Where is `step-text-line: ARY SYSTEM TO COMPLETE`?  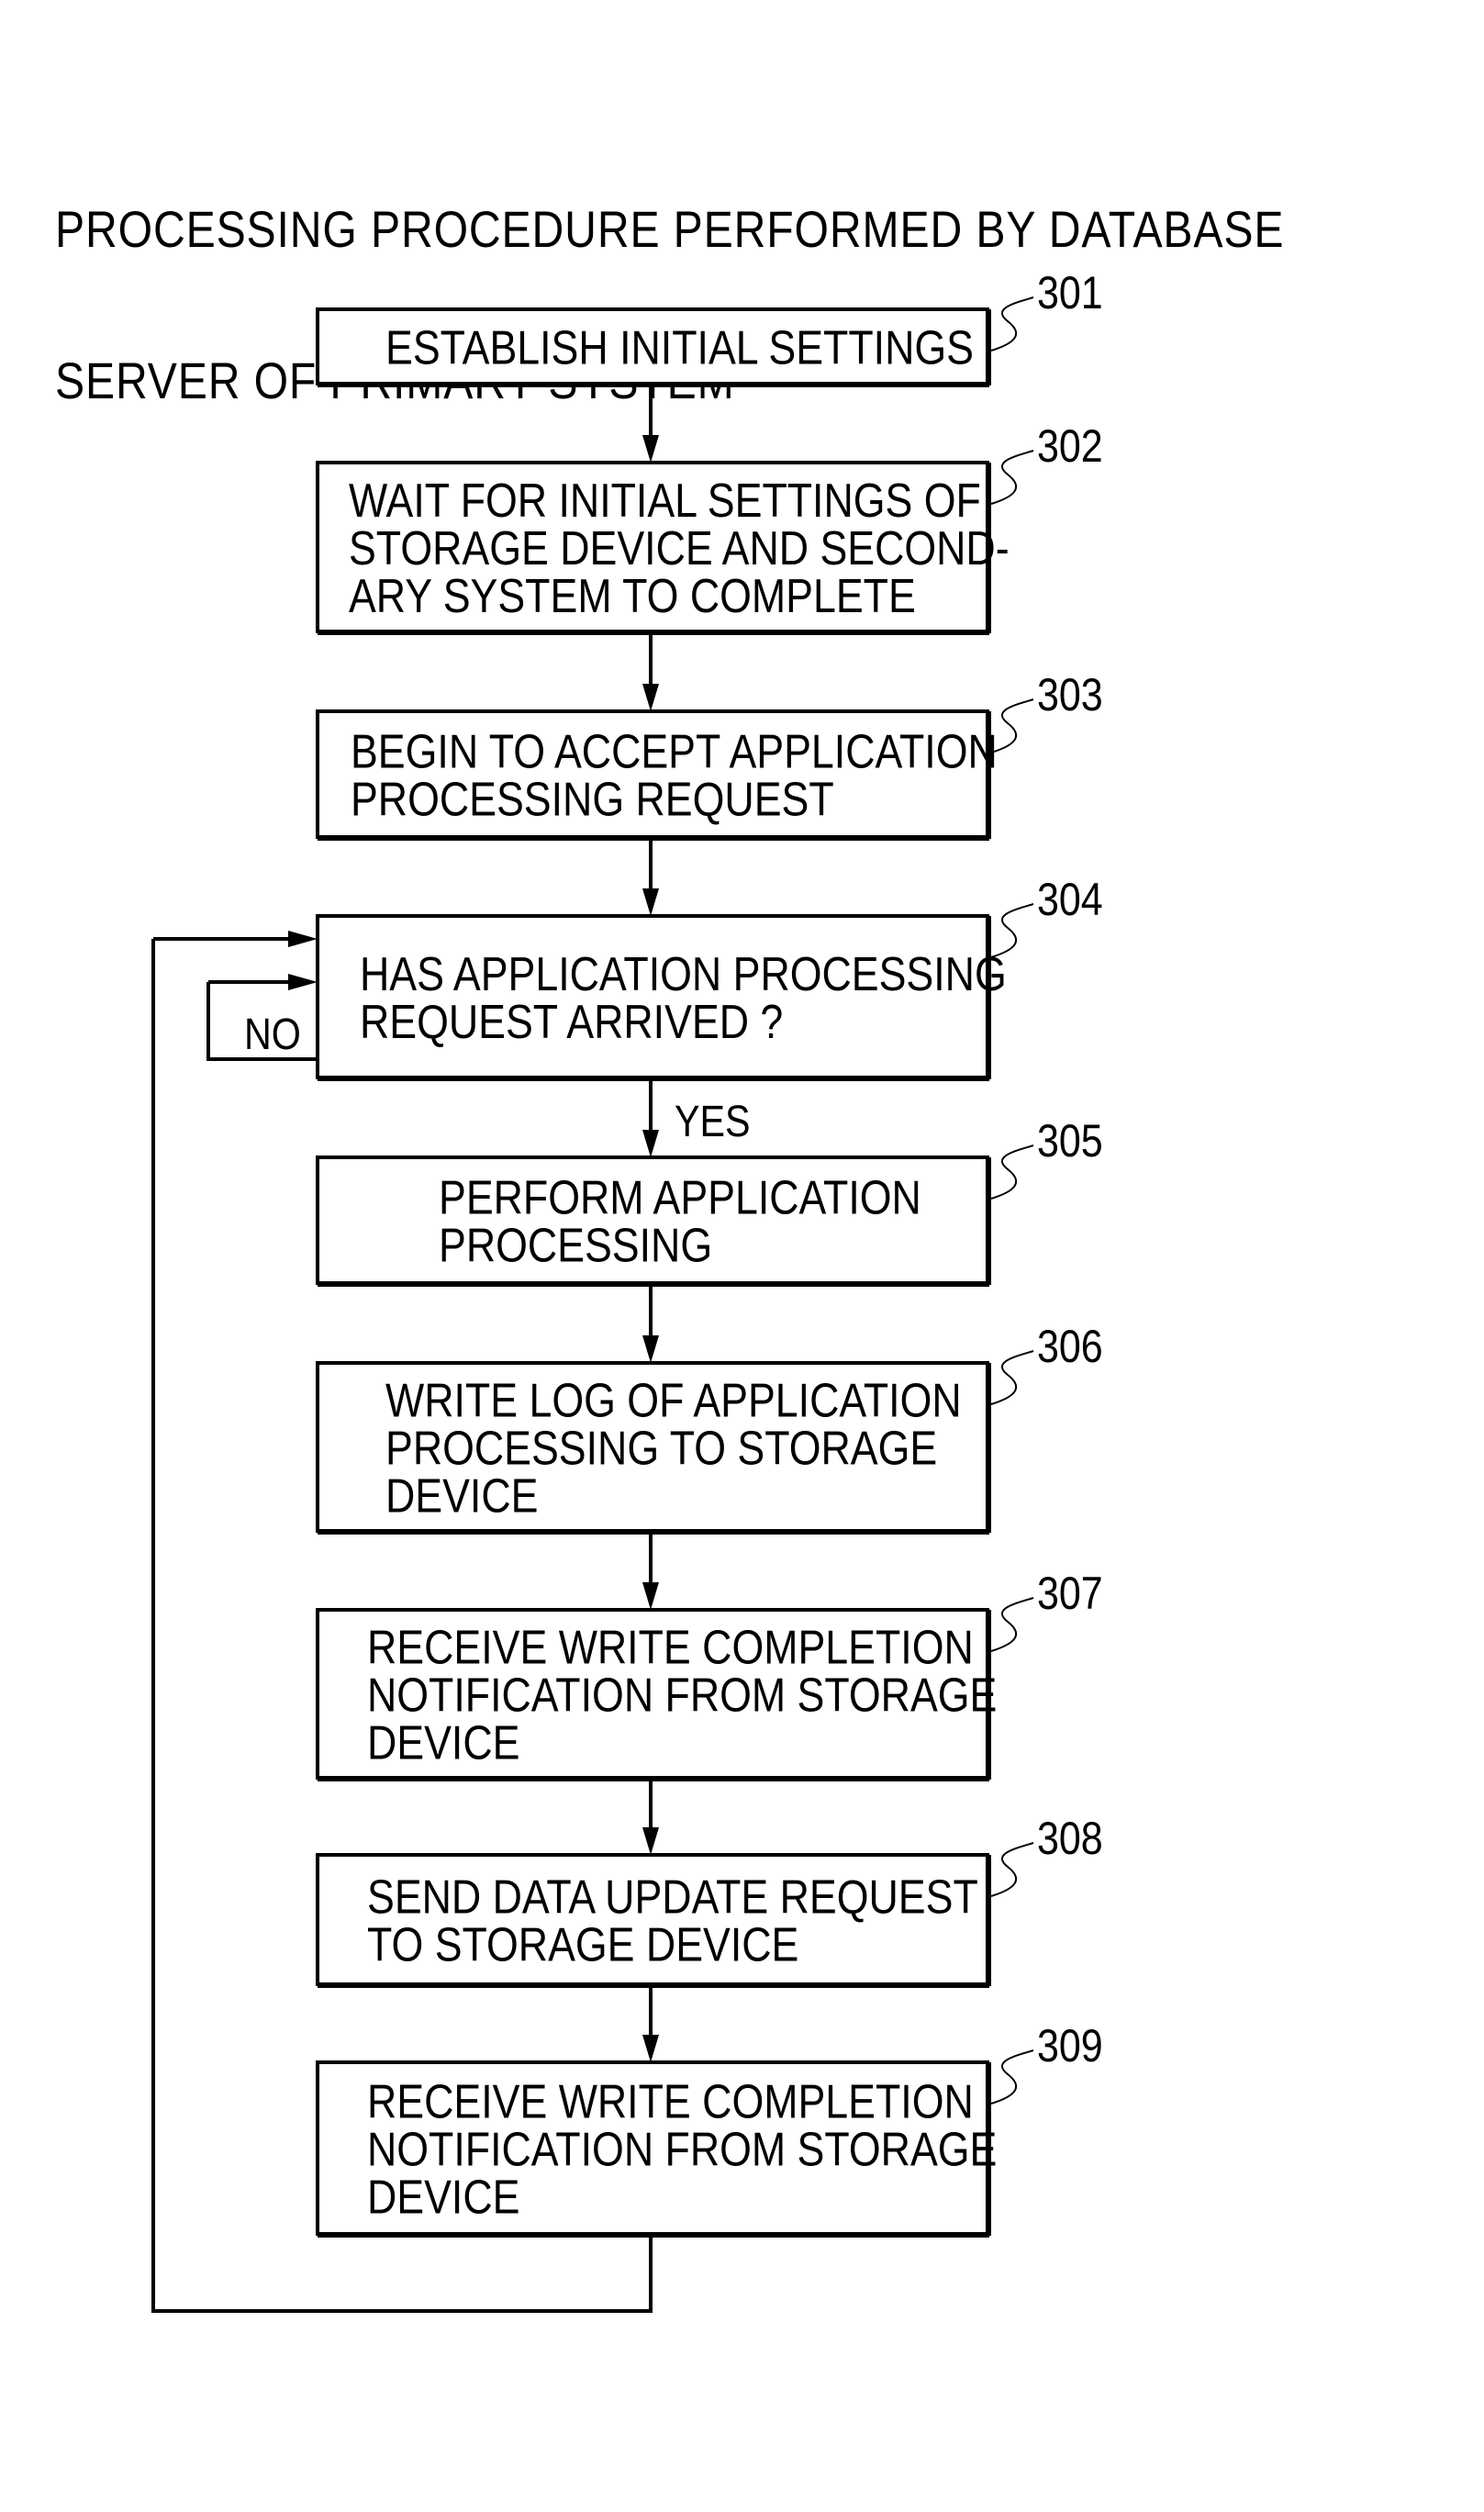
step-text-line: ARY SYSTEM TO COMPLETE is located at coordinates (632, 596).